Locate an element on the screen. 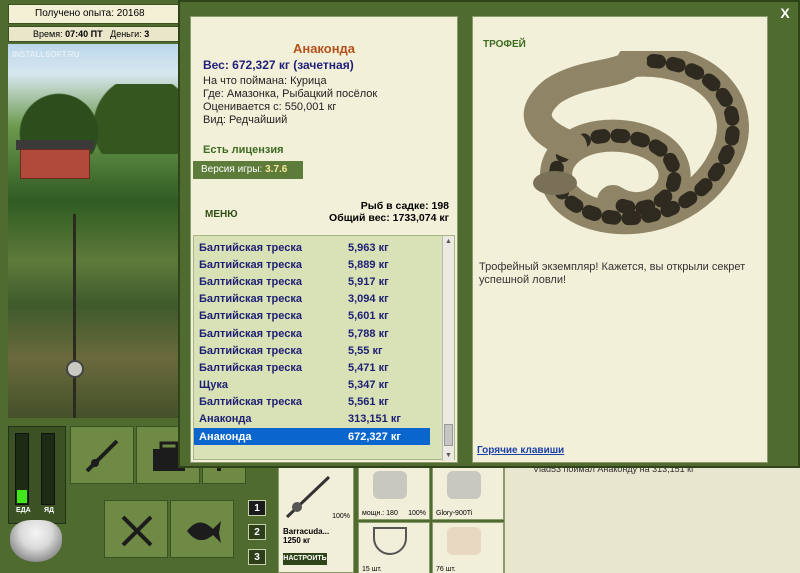  list-item: Щука 5,347 кг is located at coordinates (319, 385).